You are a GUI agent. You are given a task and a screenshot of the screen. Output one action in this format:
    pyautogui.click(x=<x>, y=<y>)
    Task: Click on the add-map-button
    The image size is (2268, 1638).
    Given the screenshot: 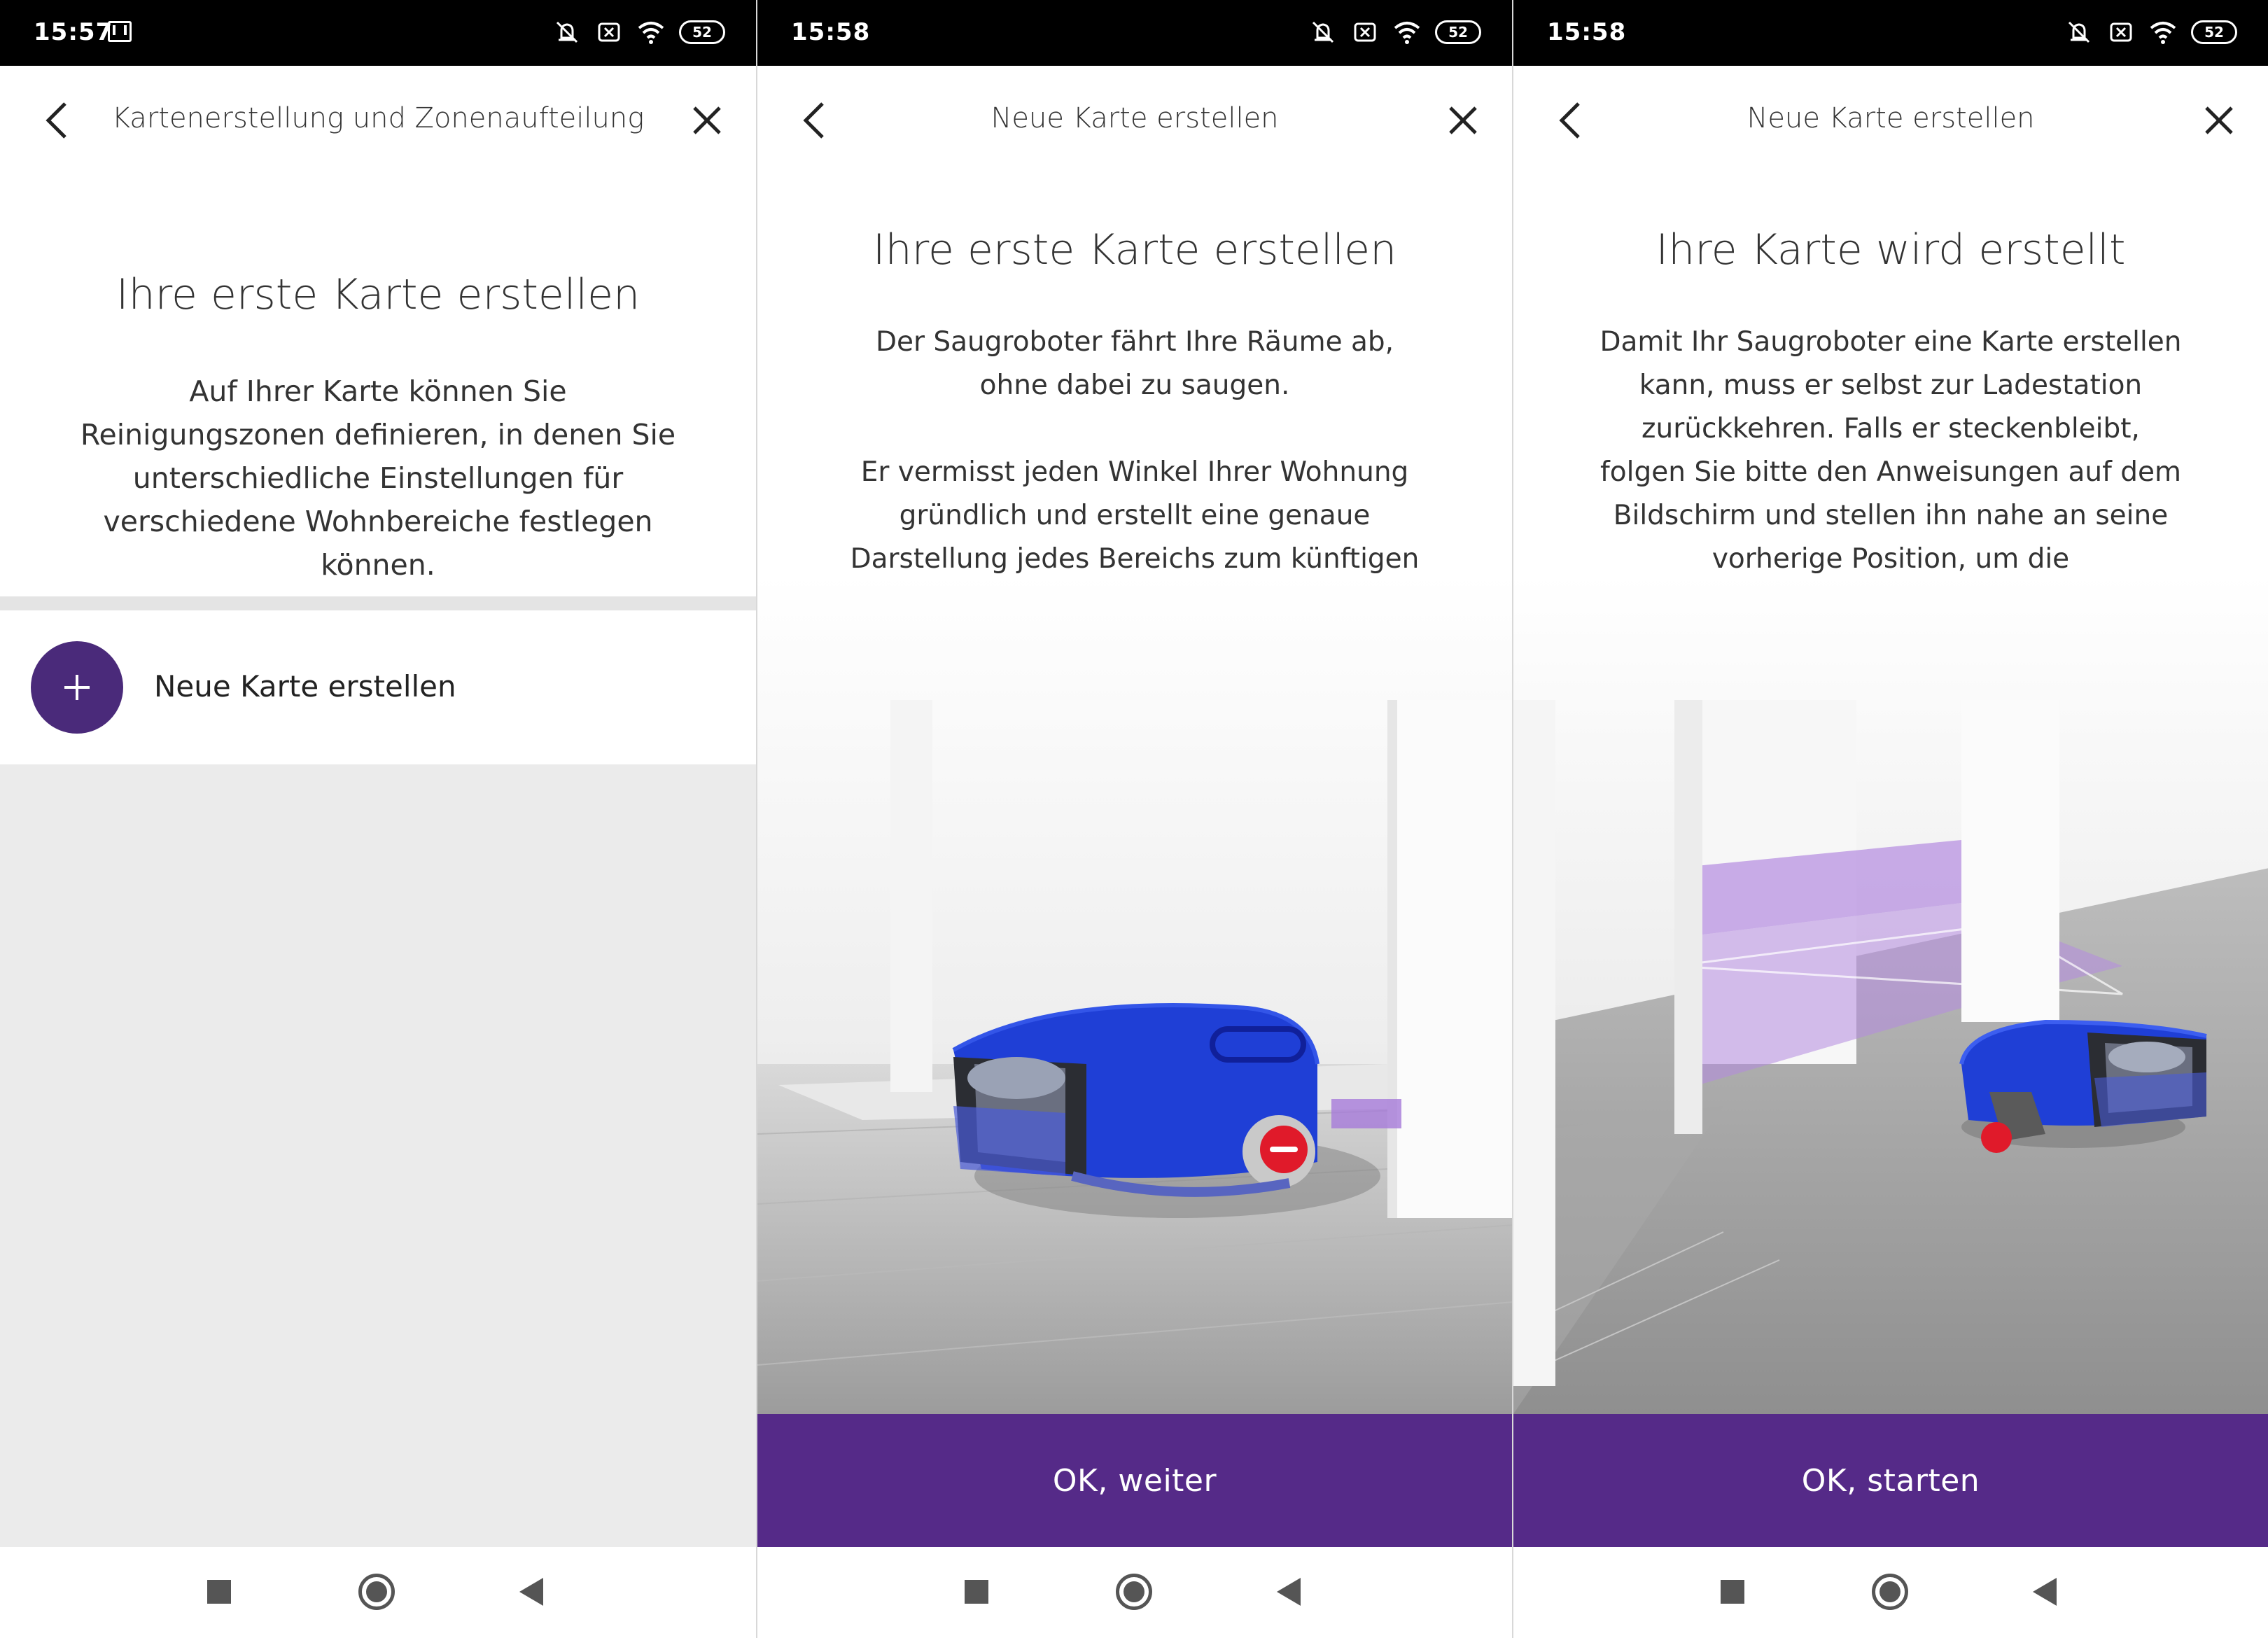 What is the action you would take?
    pyautogui.click(x=77, y=687)
    